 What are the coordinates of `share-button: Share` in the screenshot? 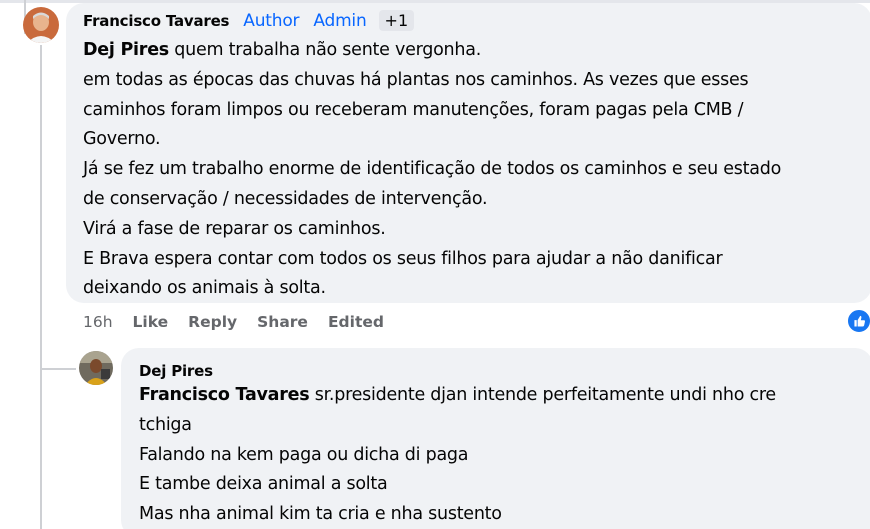 It's located at (282, 322).